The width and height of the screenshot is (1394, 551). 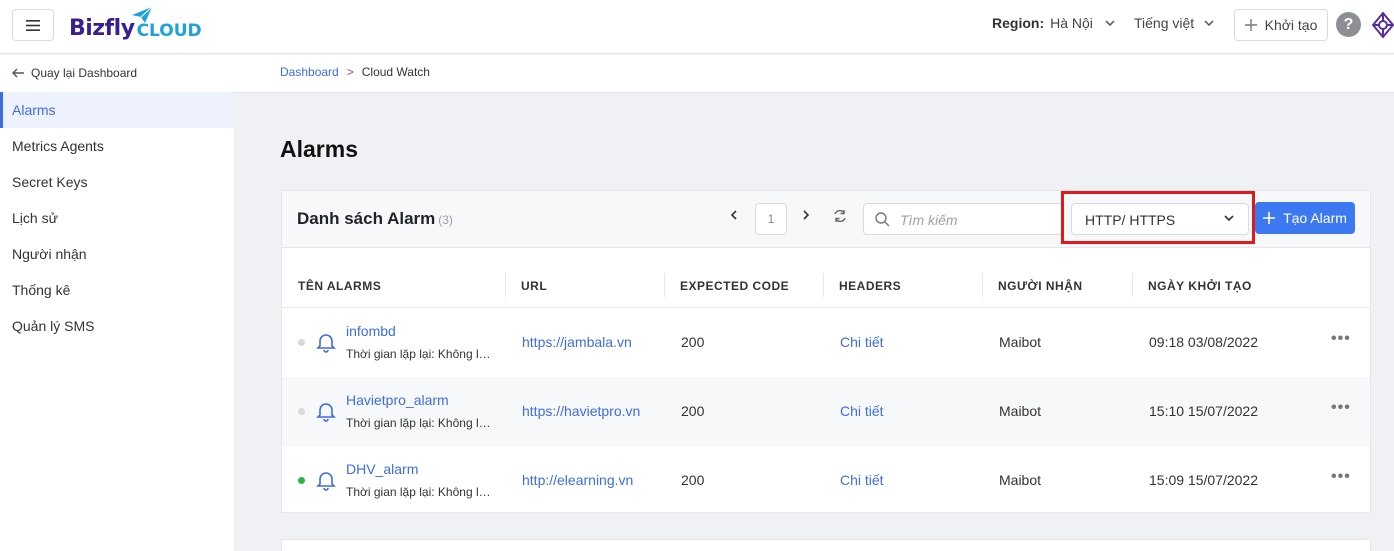 I want to click on chevron-right-icon, so click(x=806, y=215).